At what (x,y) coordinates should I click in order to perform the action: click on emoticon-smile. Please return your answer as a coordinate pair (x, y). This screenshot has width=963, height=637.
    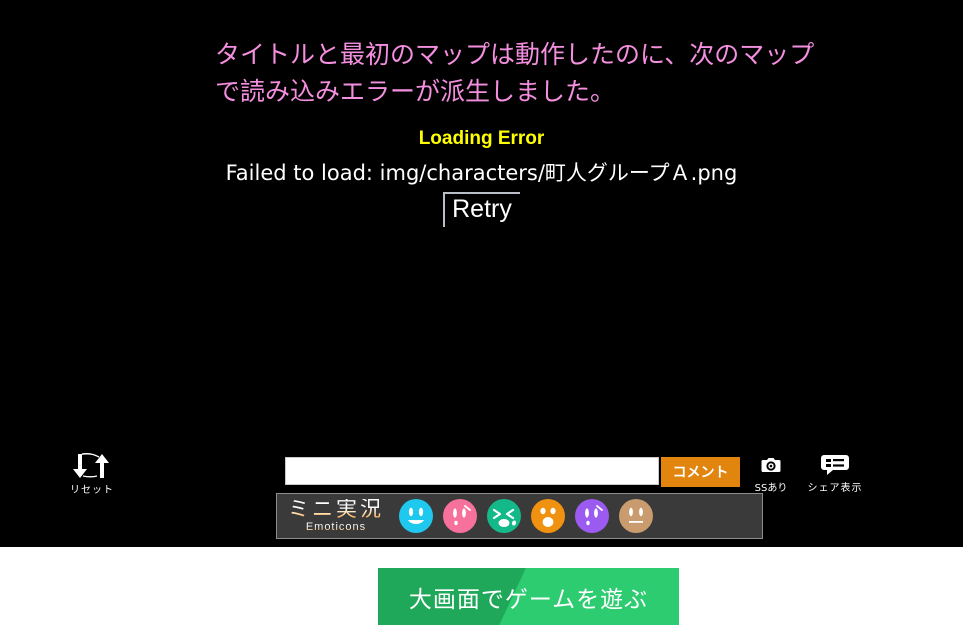
    Looking at the image, I should click on (416, 516).